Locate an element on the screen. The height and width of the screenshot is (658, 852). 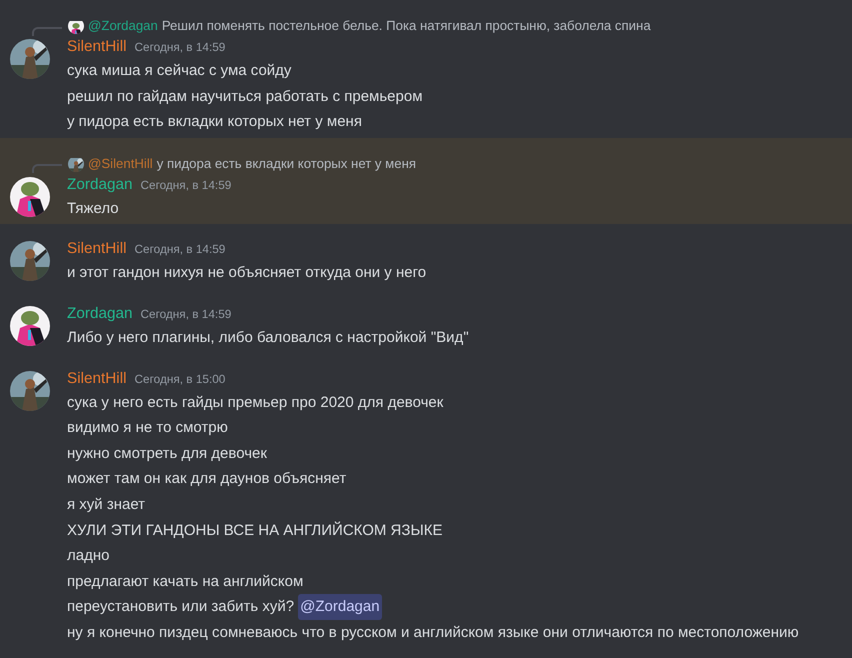
reply-author: @SilentHill is located at coordinates (120, 164).